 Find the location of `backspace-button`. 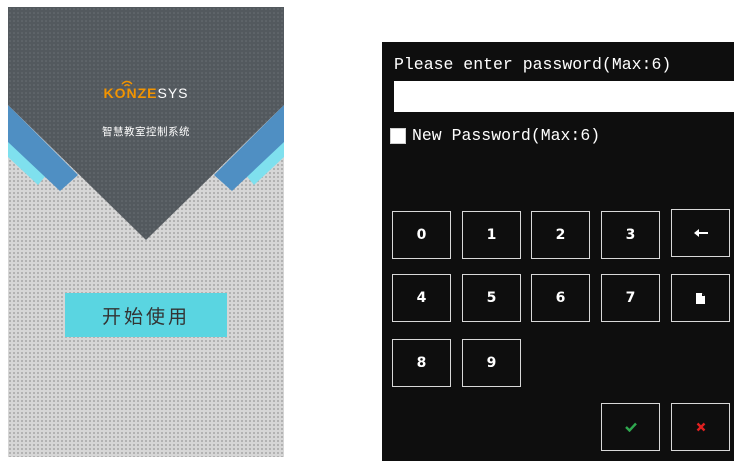

backspace-button is located at coordinates (700, 233).